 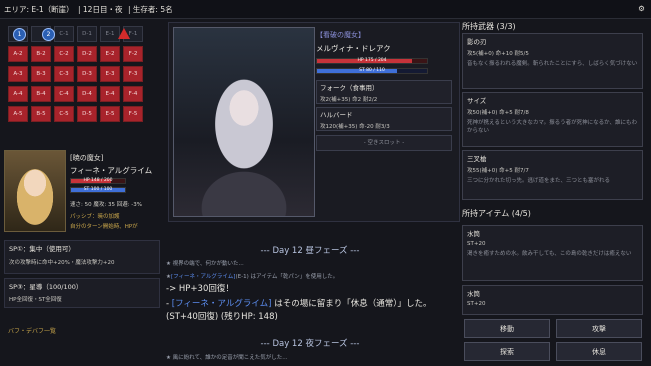 I want to click on player-passive: パッシブ：暁の加護, so click(x=95, y=217).